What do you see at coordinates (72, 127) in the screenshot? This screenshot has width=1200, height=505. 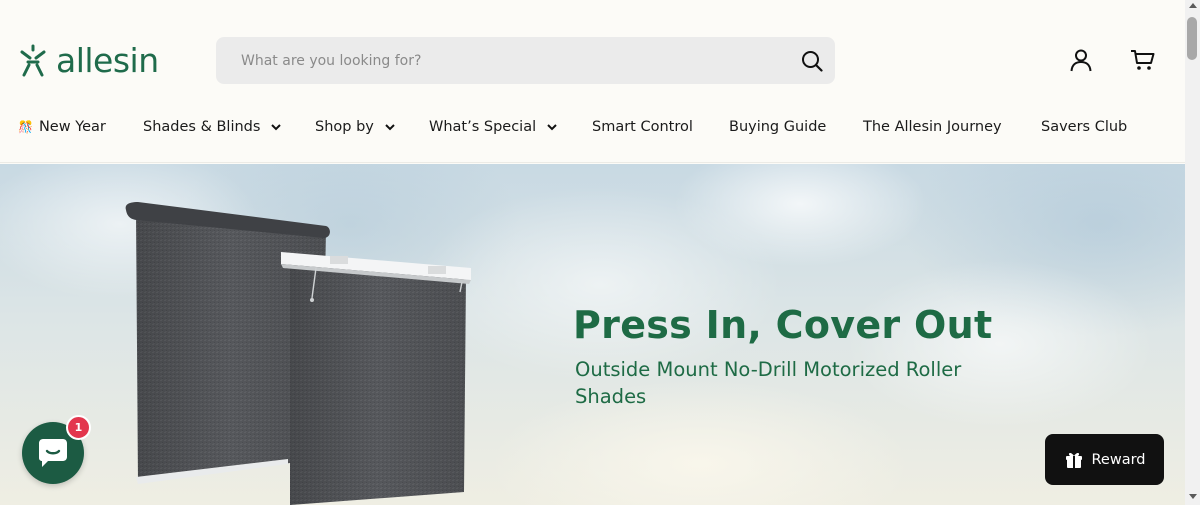 I see `nav-item-label: New Year` at bounding box center [72, 127].